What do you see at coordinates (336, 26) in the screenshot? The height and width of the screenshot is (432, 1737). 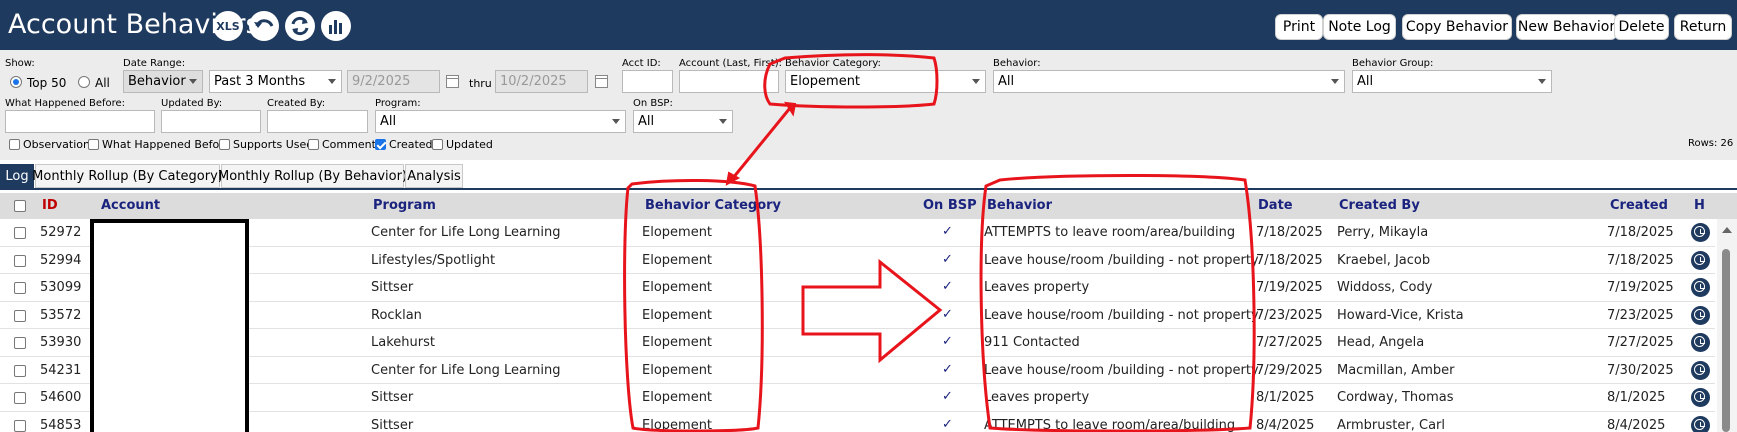 I see `chart-icon` at bounding box center [336, 26].